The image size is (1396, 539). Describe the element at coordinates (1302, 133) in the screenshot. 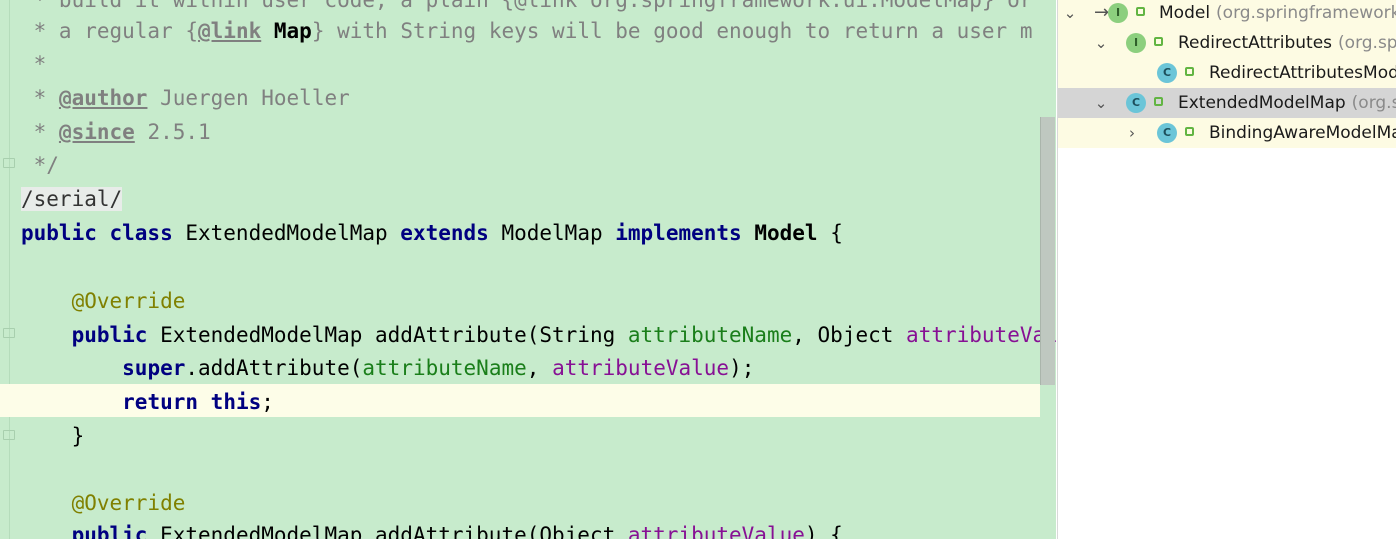

I see `hierarchy-item-label: BindingAwareModelMap` at that location.